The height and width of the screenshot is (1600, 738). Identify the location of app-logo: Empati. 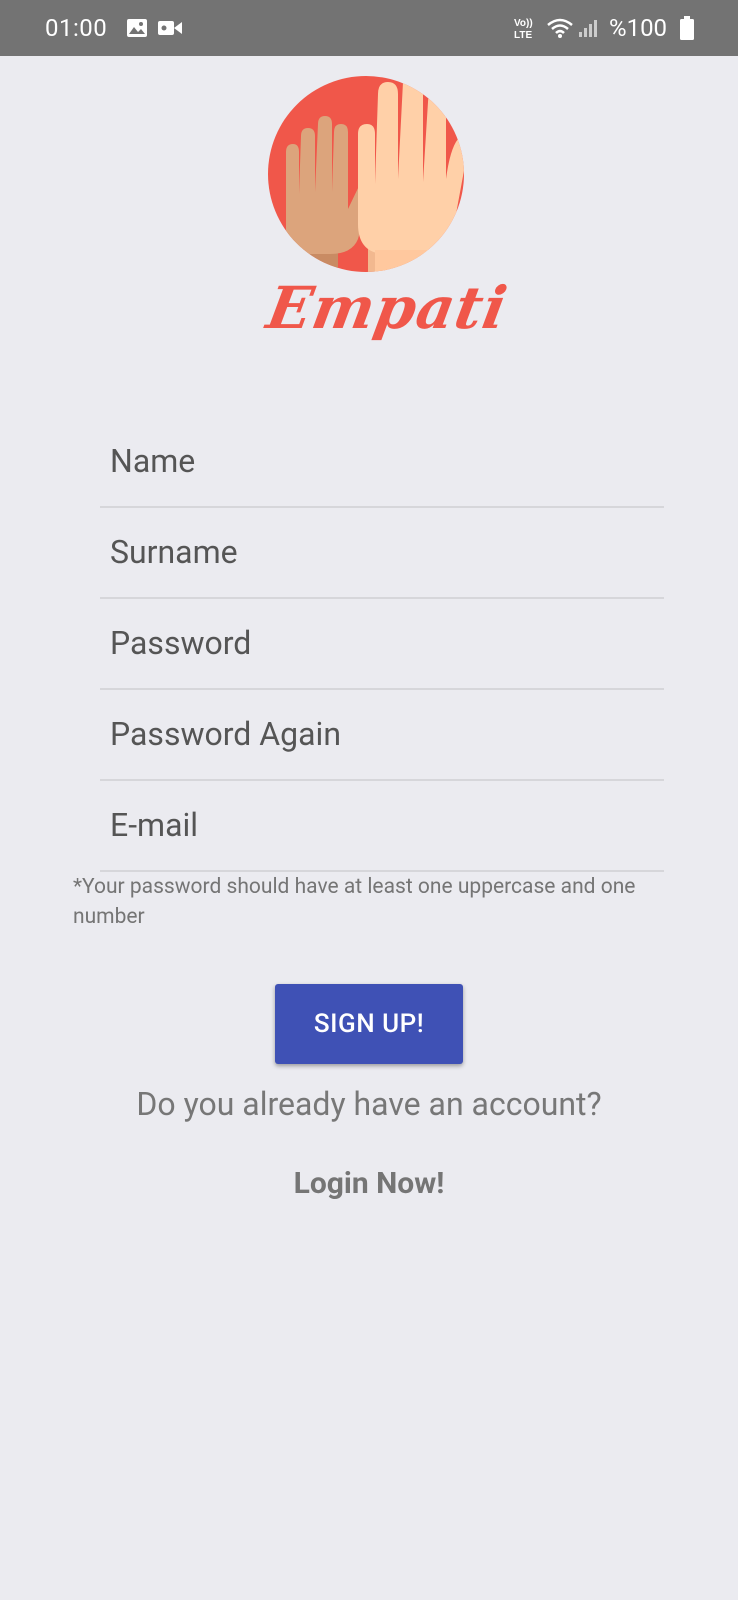
(387, 214).